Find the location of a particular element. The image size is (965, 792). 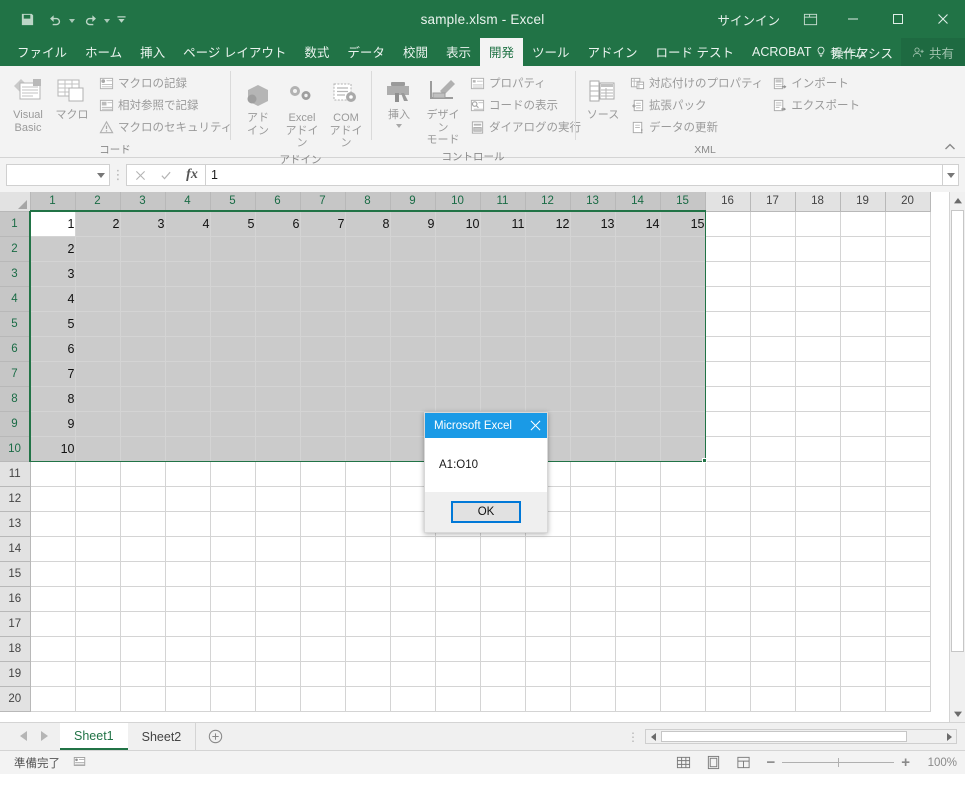

cell-r1c18 is located at coordinates (818, 224).